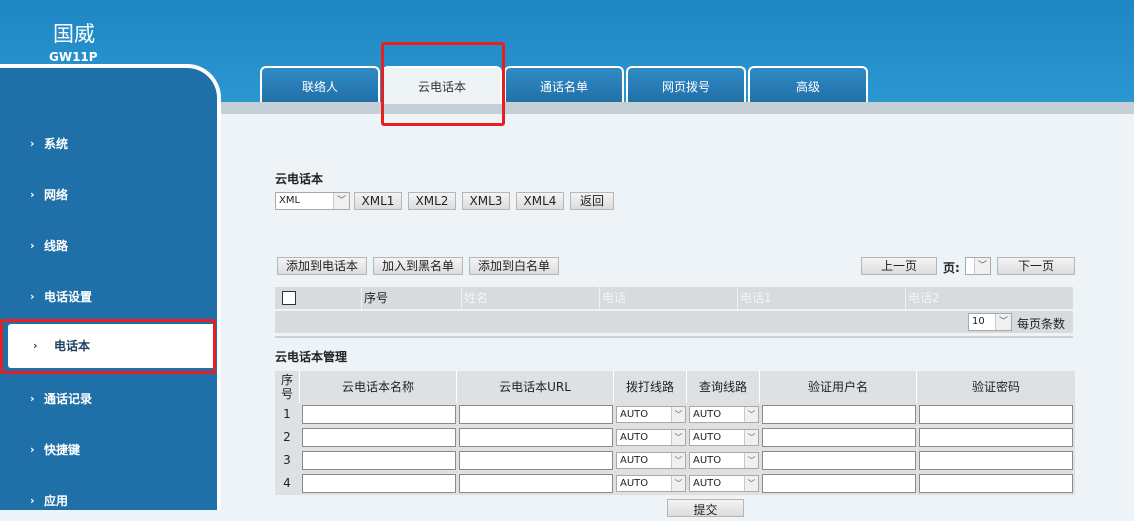 Image resolution: width=1134 pixels, height=521 pixels. I want to click on col-header-phone1: 电话1, so click(821, 298).